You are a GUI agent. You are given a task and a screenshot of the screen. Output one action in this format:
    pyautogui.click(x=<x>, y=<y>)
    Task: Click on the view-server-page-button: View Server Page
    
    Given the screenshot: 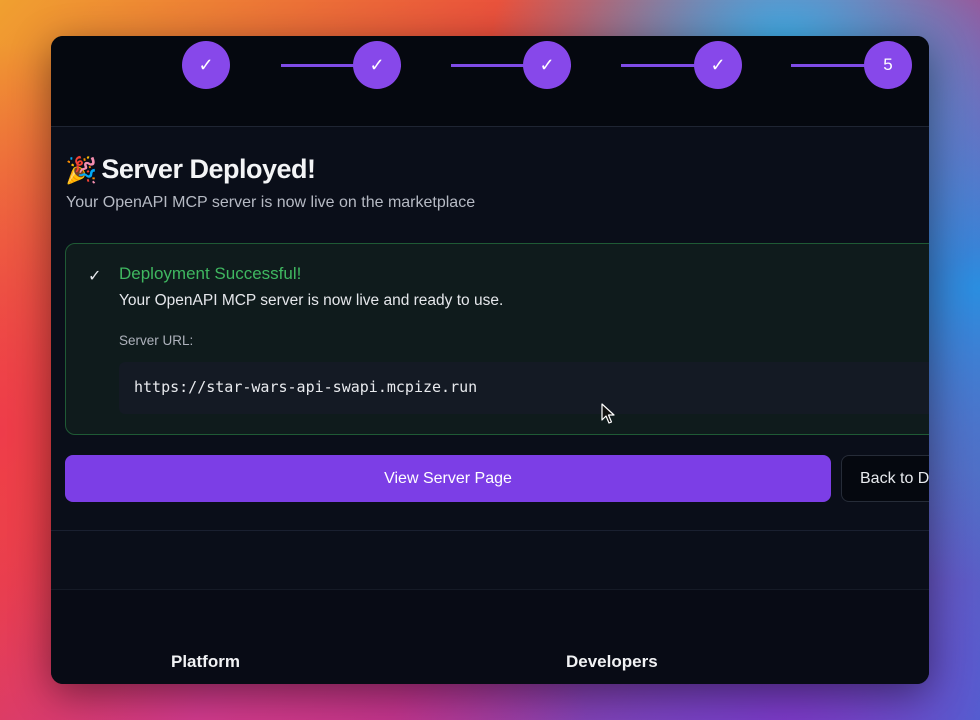 What is the action you would take?
    pyautogui.click(x=448, y=478)
    